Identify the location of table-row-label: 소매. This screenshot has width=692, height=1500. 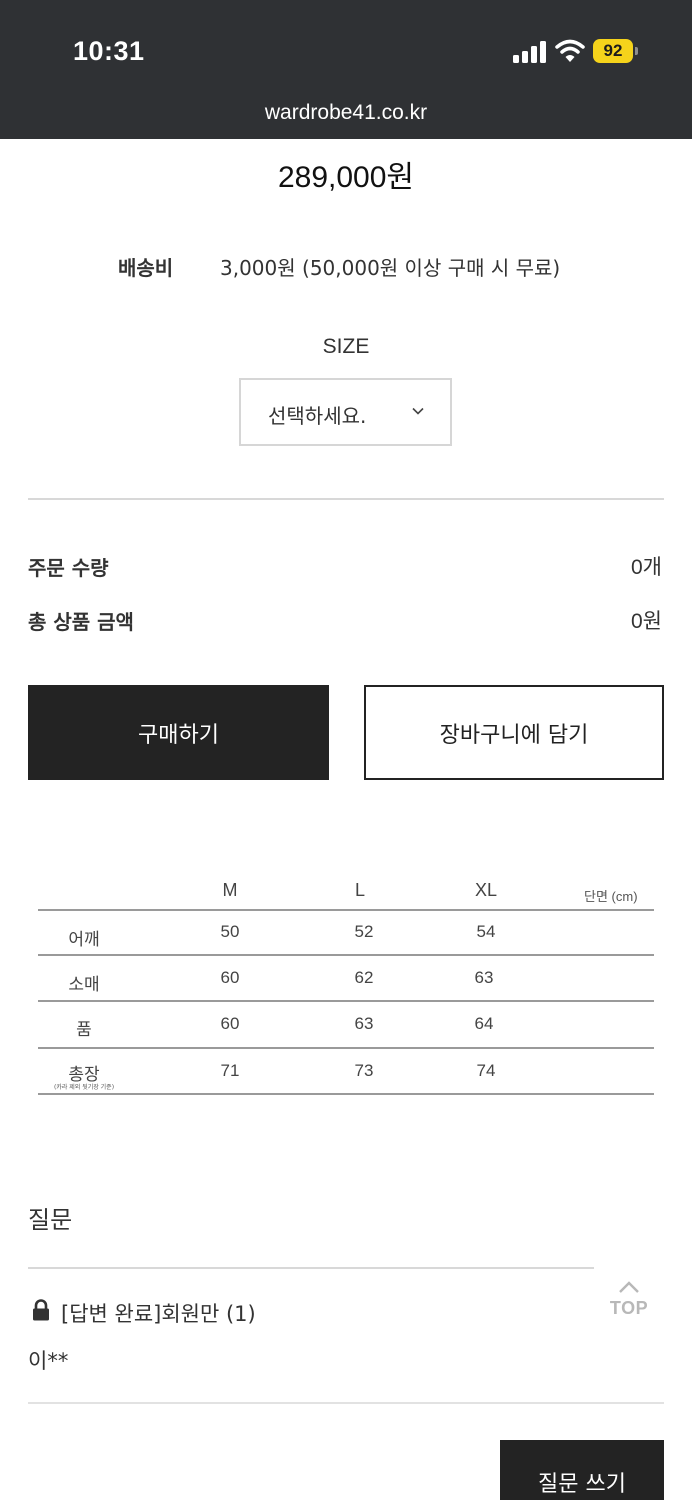
(84, 985).